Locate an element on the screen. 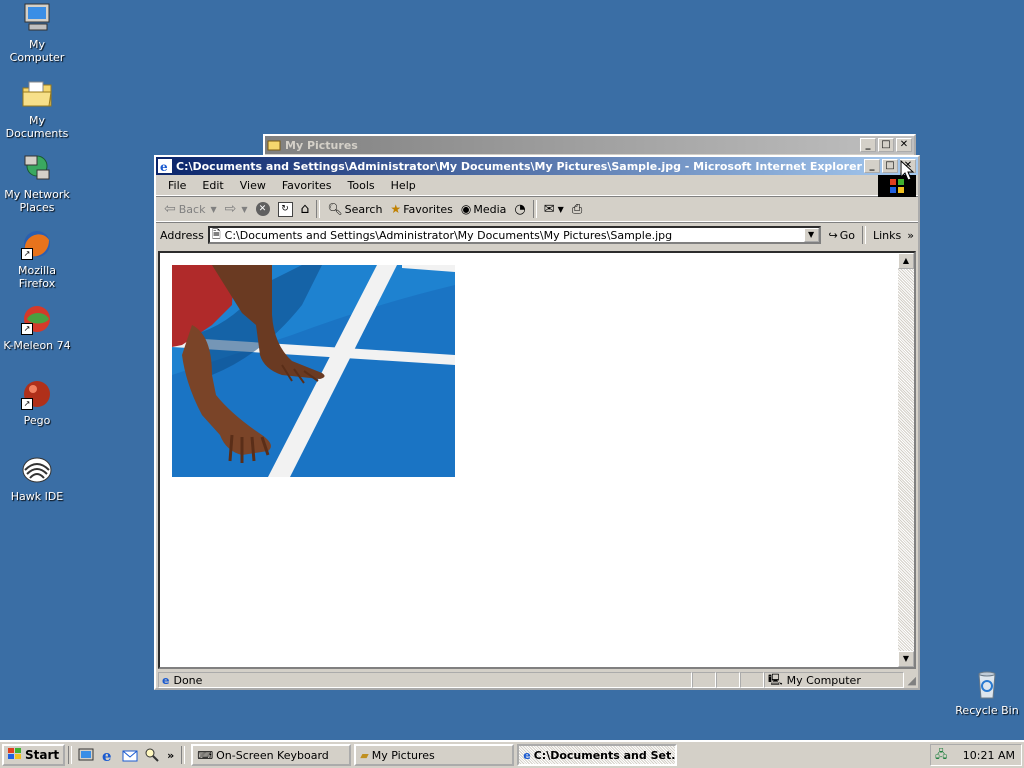 This screenshot has width=1024, height=768. forward-button: ⇨ ▼ is located at coordinates (236, 209).